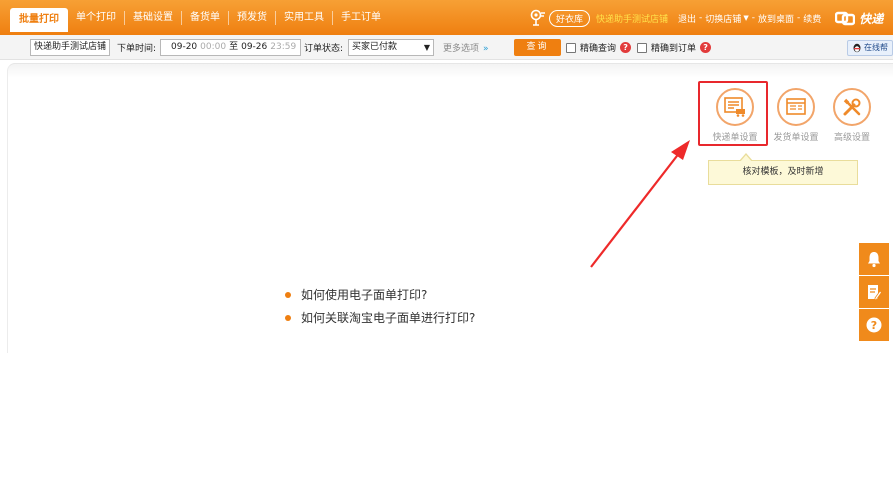 This screenshot has height=484, width=893. I want to click on notification-button, so click(874, 259).